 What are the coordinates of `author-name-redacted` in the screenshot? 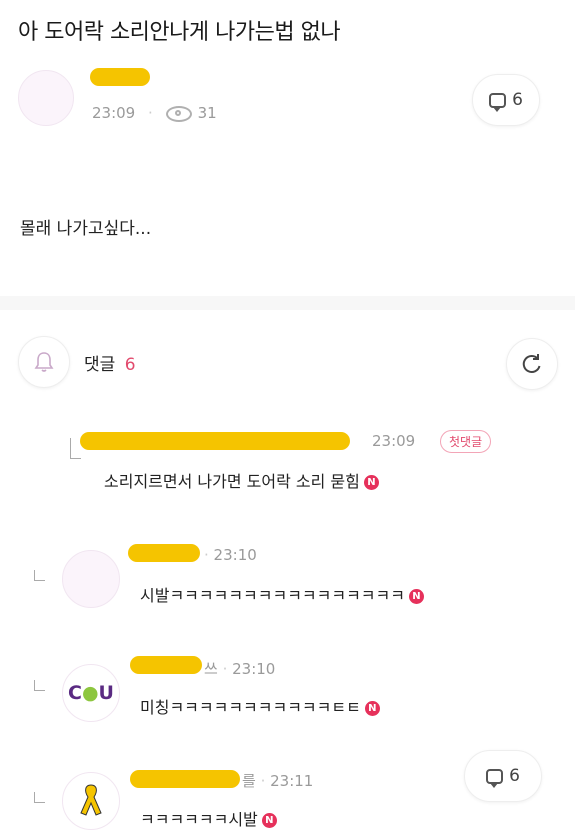 It's located at (120, 77).